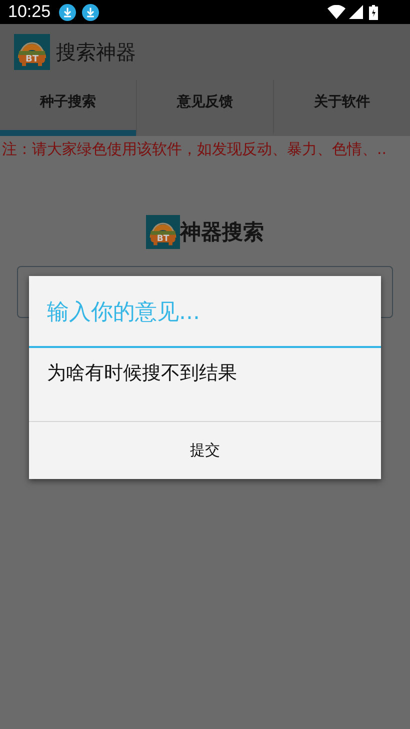 Image resolution: width=410 pixels, height=729 pixels. I want to click on dialog-message: 为啥有时候搜不到结果, so click(205, 385).